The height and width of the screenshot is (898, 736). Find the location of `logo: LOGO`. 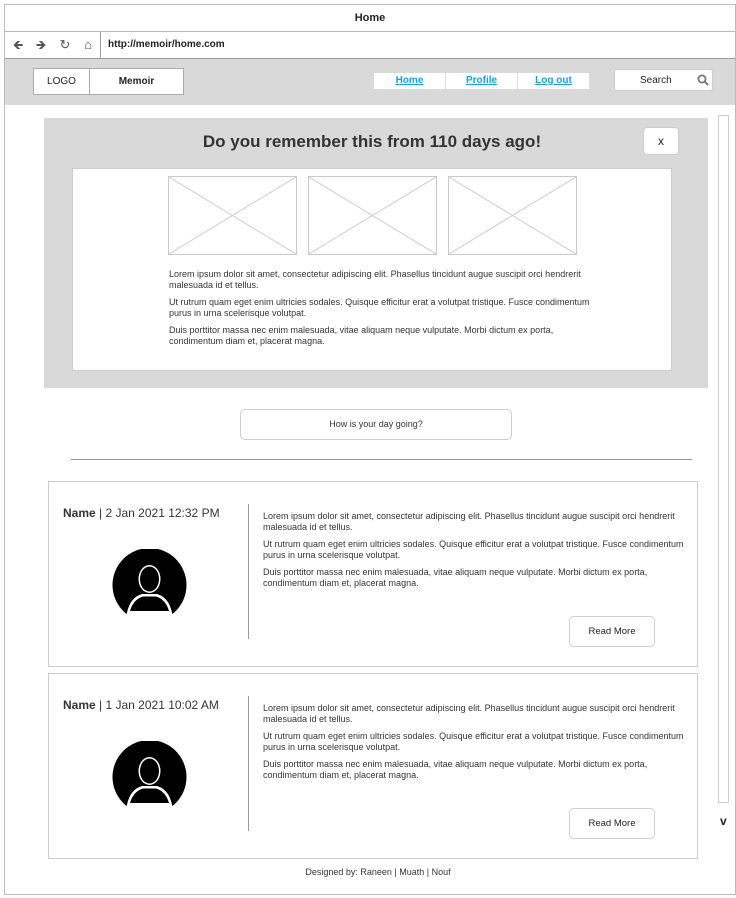

logo: LOGO is located at coordinates (61, 81).